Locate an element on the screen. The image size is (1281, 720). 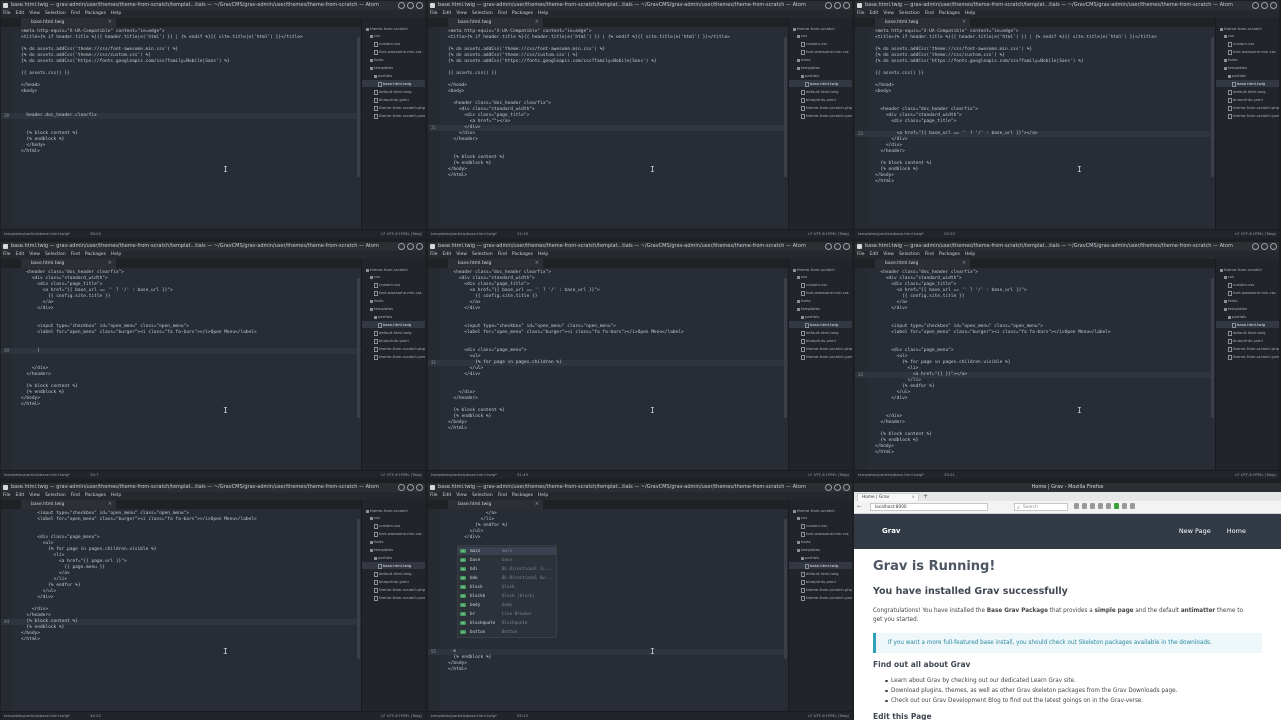
star-icon is located at coordinates (1076, 506).